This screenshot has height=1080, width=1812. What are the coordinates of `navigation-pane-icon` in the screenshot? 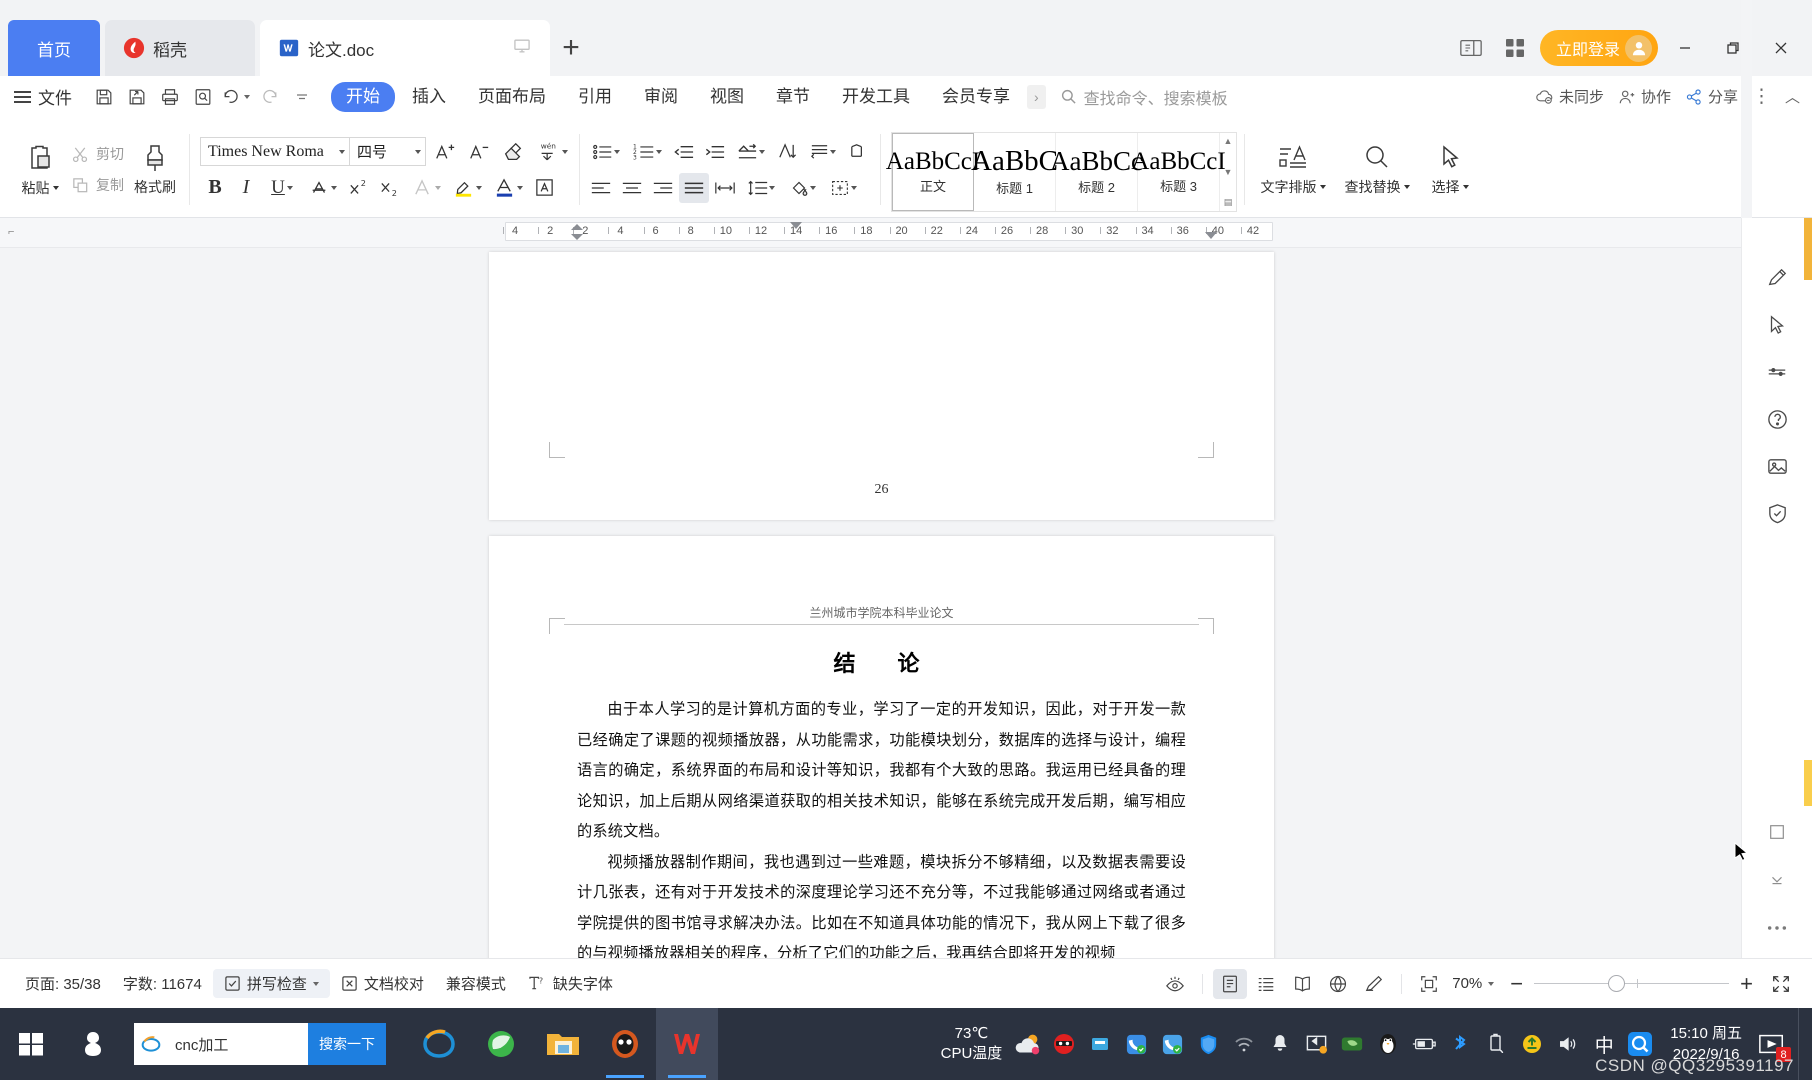 It's located at (1777, 832).